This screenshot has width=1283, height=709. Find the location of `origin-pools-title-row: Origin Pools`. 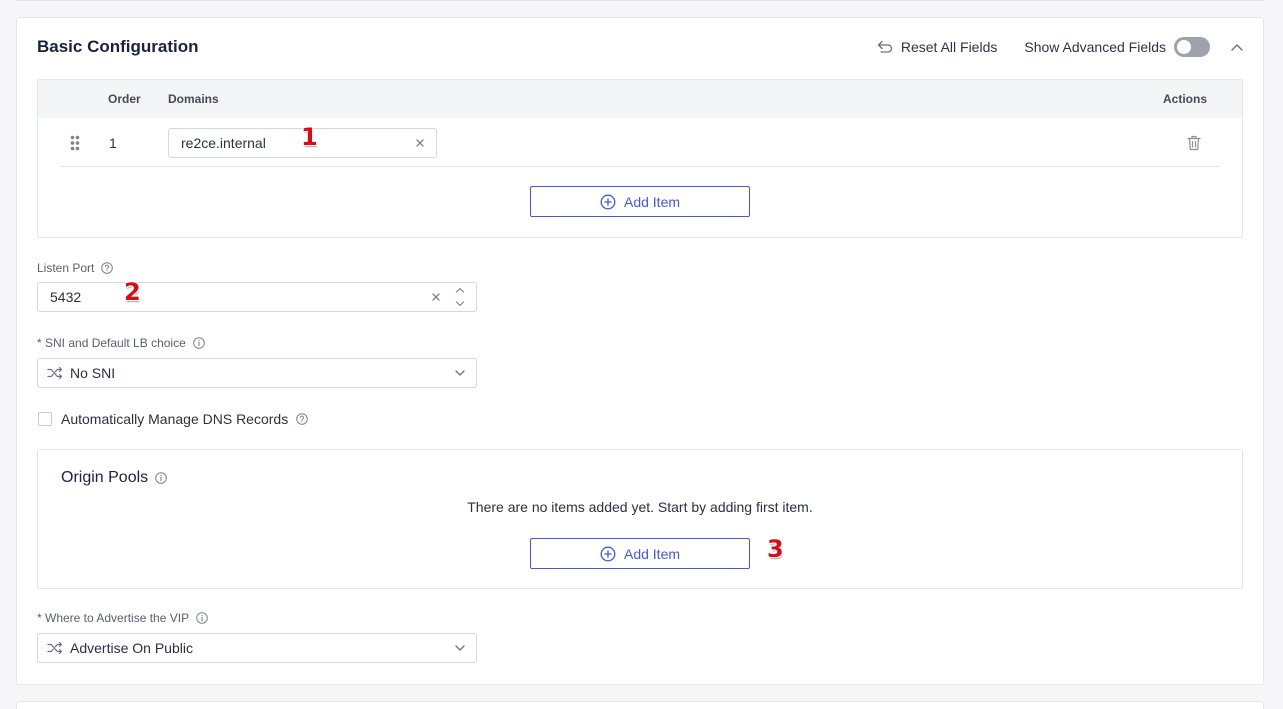

origin-pools-title-row: Origin Pools is located at coordinates (114, 478).